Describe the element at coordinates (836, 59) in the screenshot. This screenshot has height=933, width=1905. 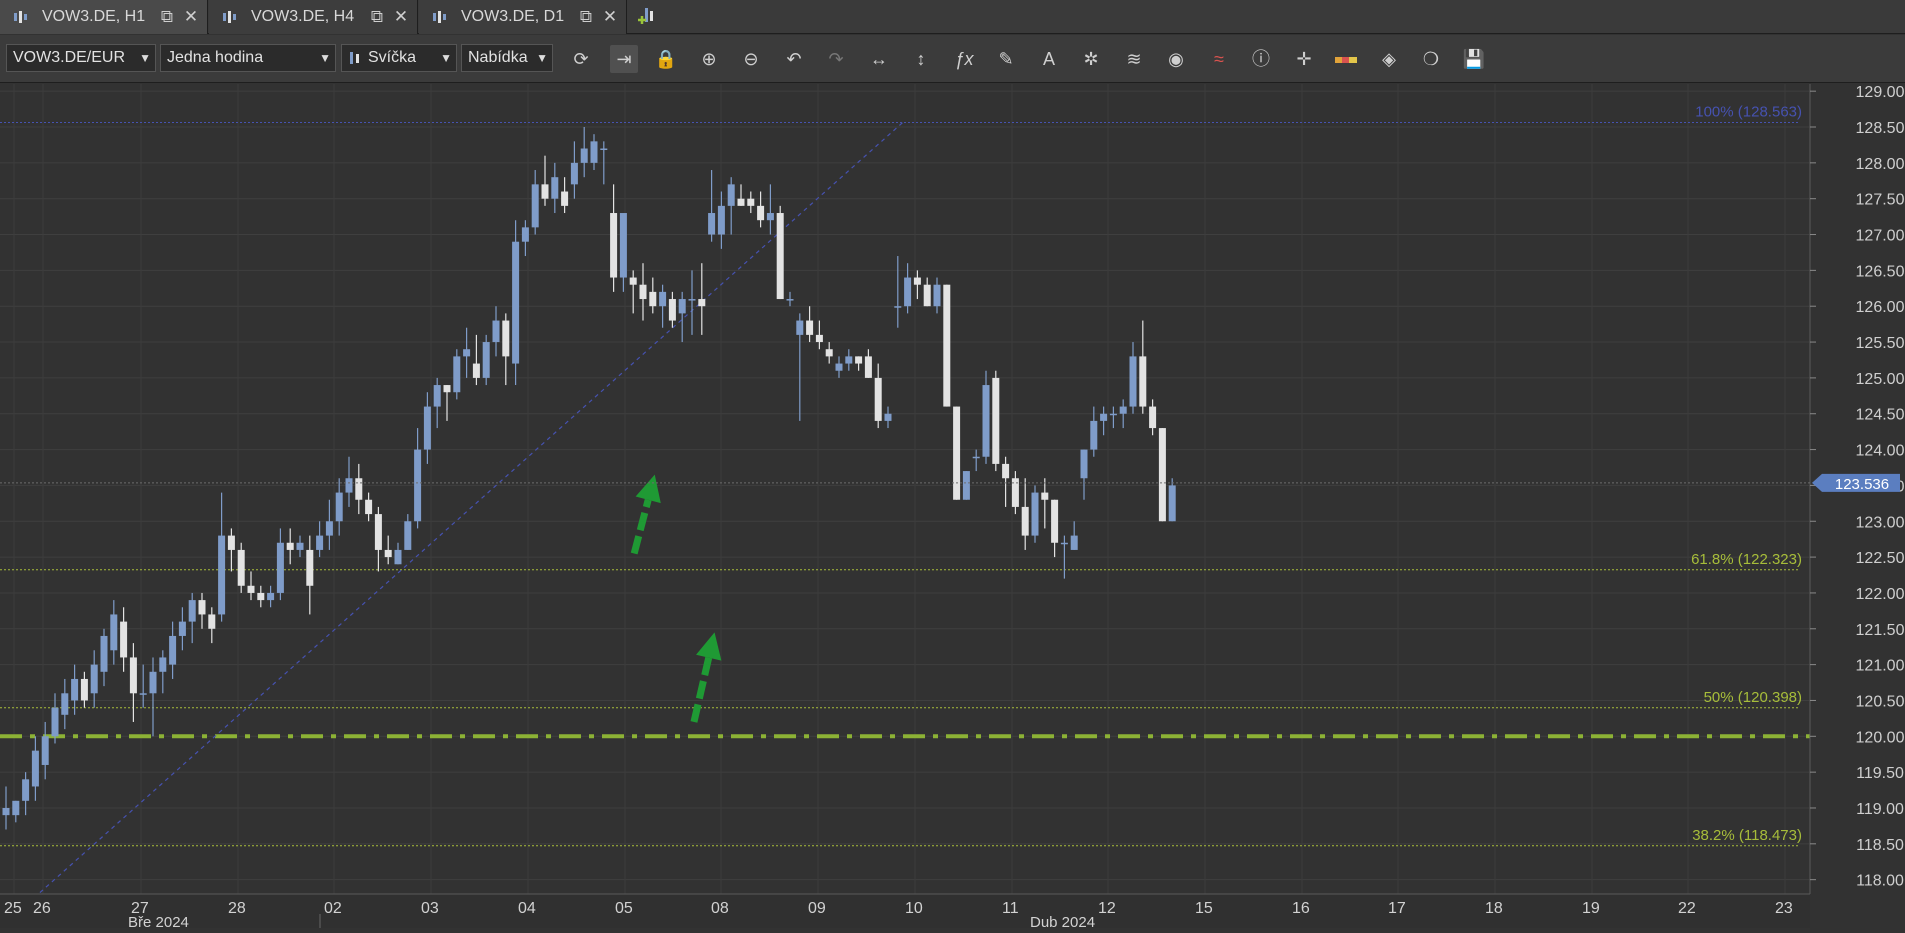
I see `redo-button: ↷` at that location.